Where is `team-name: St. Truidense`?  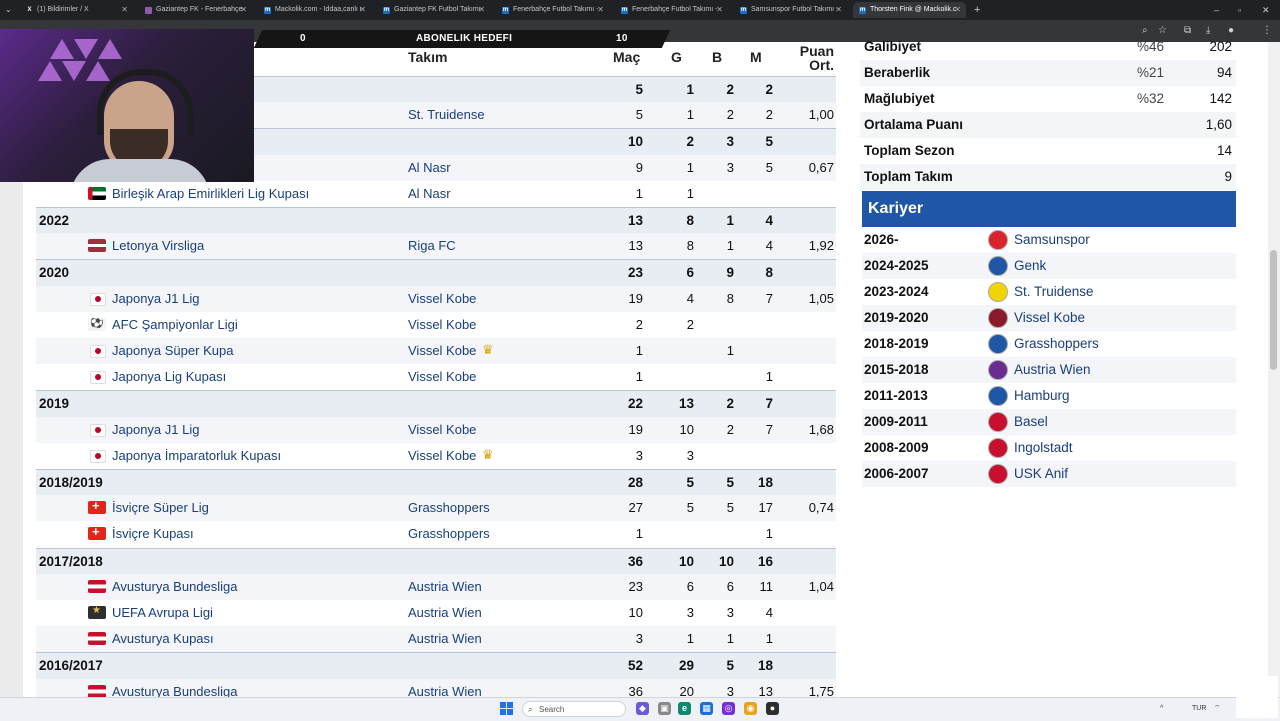 team-name: St. Truidense is located at coordinates (446, 115).